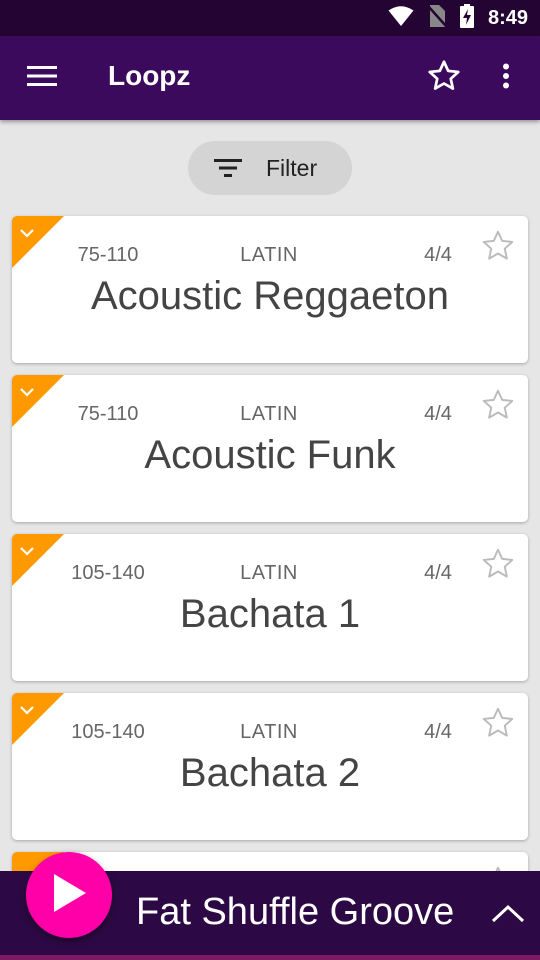  Describe the element at coordinates (269, 296) in the screenshot. I see `loop-name: Acoustic Reggaeton` at that location.